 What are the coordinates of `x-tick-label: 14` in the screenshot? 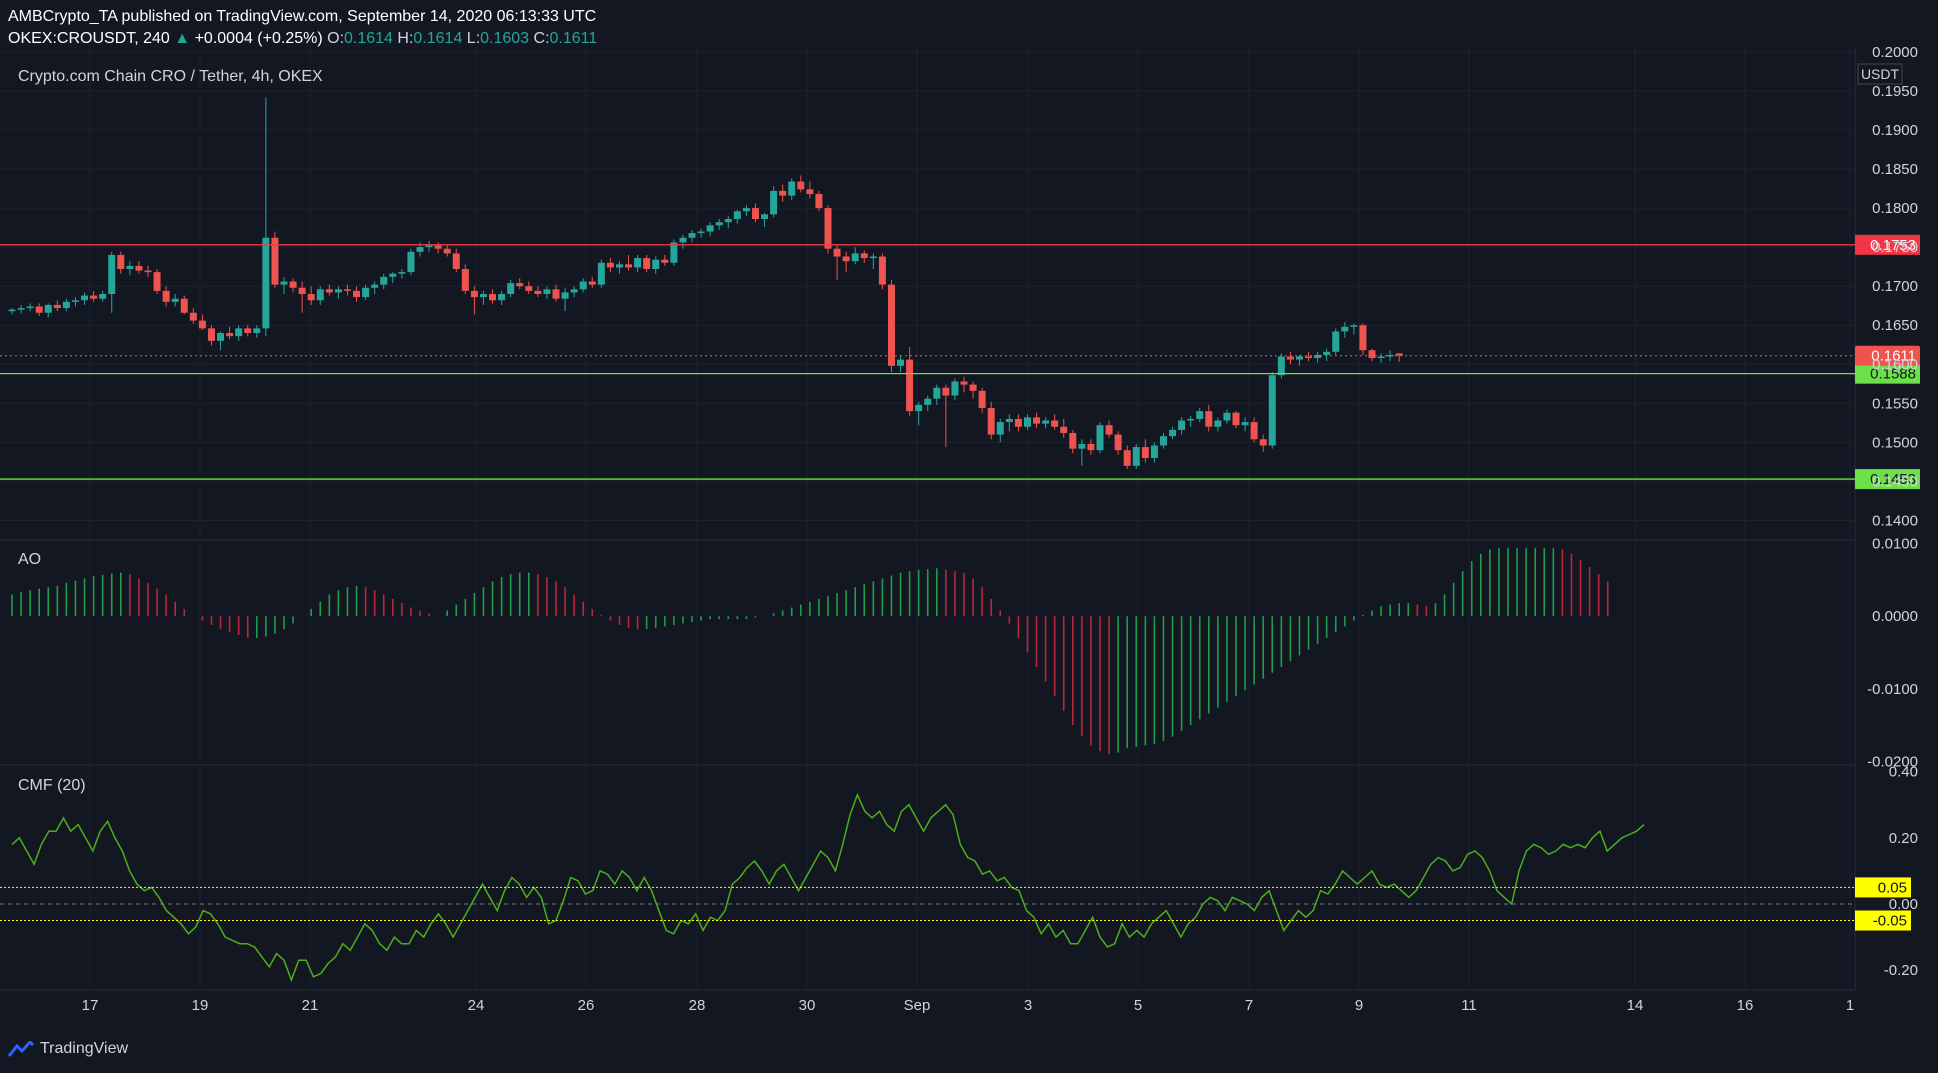 It's located at (1635, 1005).